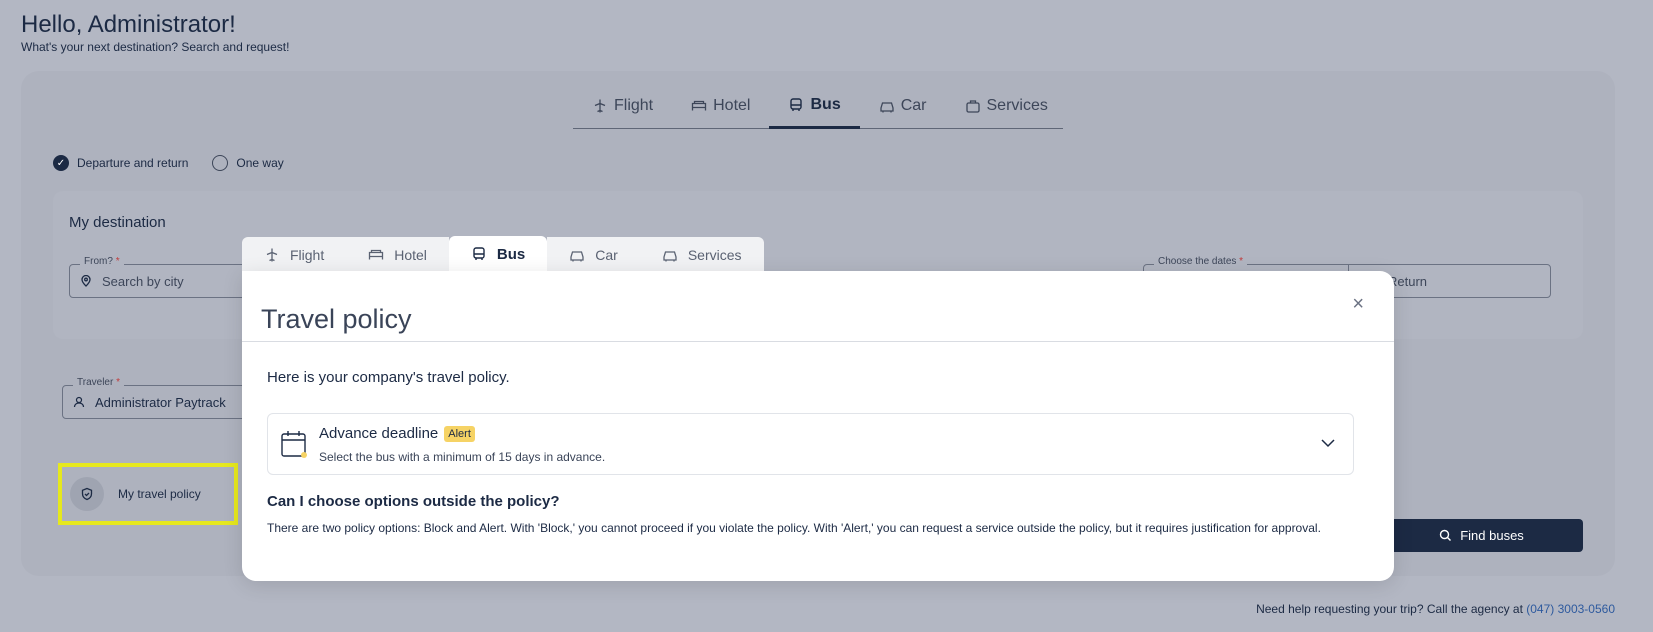 The height and width of the screenshot is (632, 1653). I want to click on tab-flight: Flight, so click(622, 106).